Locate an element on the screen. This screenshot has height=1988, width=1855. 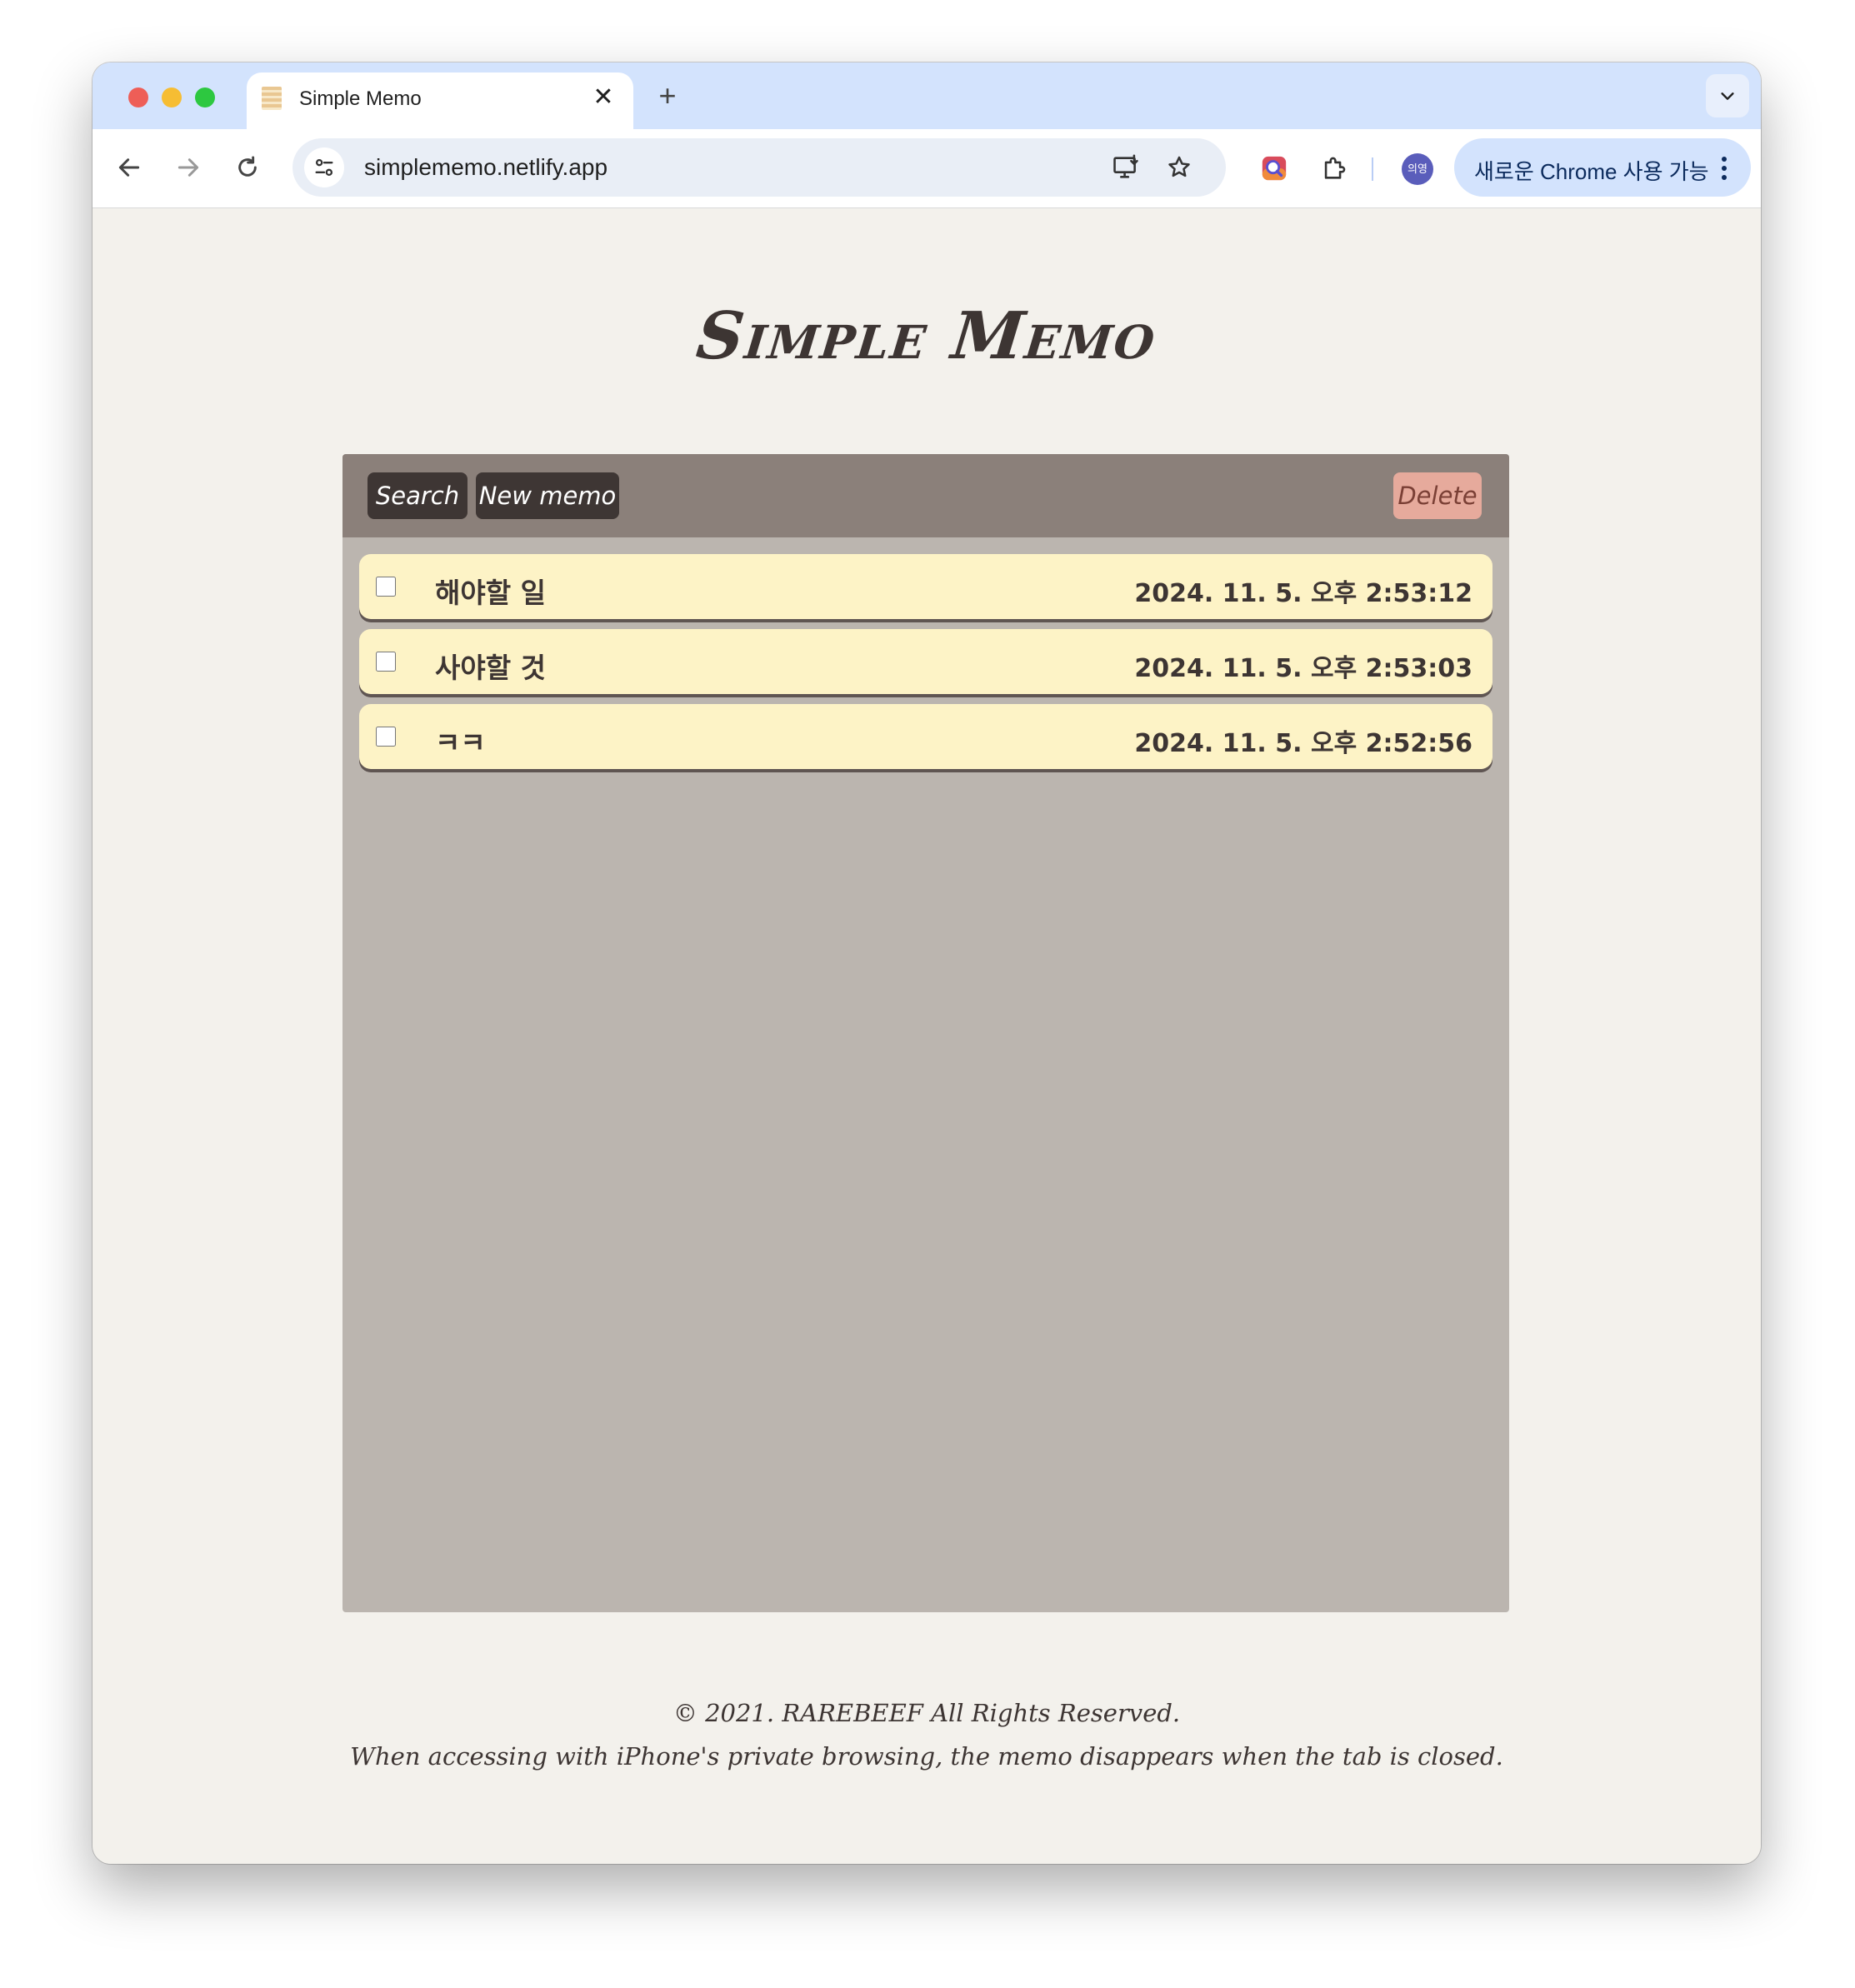
window-minimize-button is located at coordinates (172, 97).